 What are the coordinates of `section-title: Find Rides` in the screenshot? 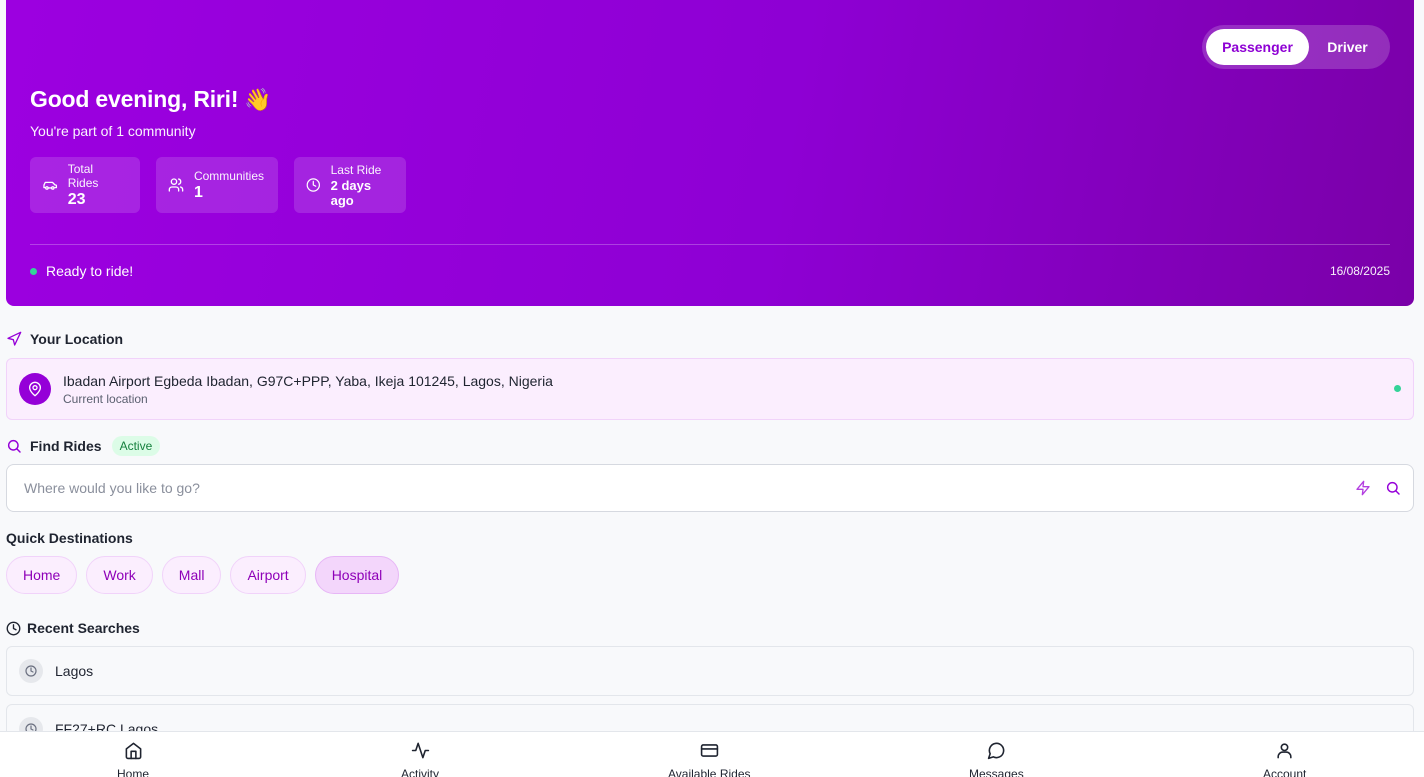 It's located at (66, 446).